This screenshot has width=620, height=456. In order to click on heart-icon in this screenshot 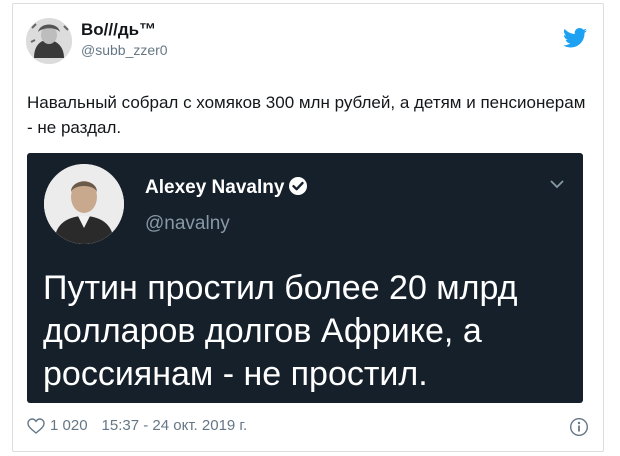, I will do `click(36, 425)`.